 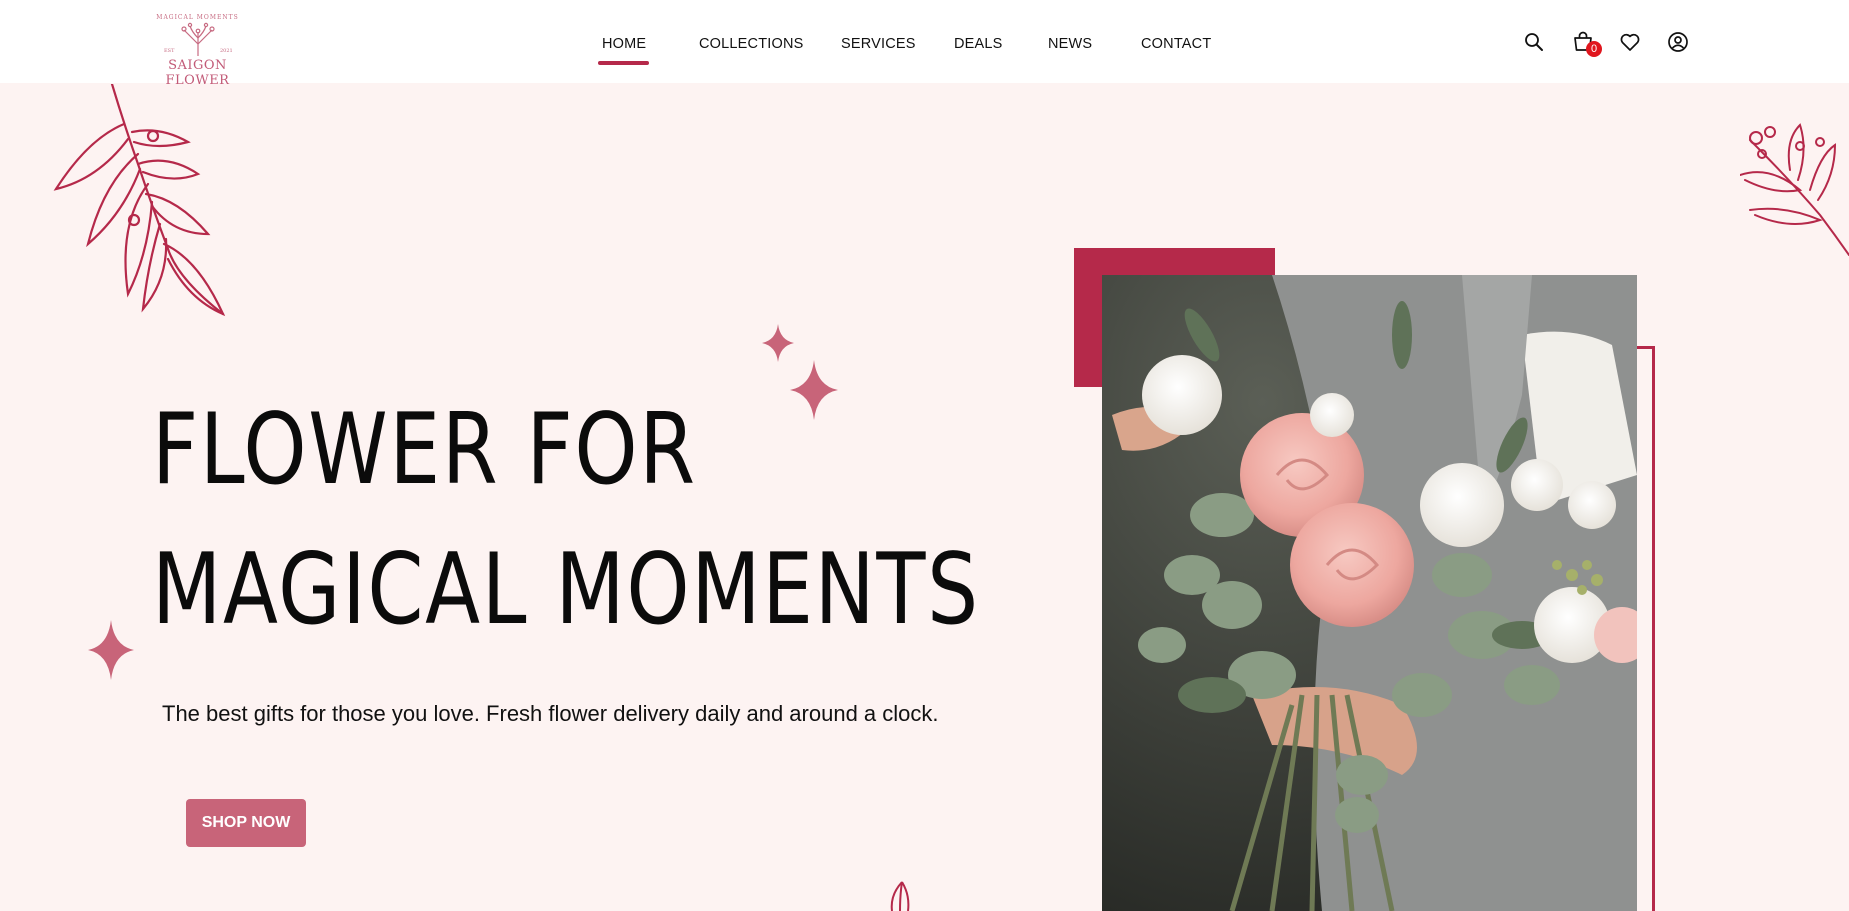 I want to click on nav-item-home: HOME, so click(x=624, y=44).